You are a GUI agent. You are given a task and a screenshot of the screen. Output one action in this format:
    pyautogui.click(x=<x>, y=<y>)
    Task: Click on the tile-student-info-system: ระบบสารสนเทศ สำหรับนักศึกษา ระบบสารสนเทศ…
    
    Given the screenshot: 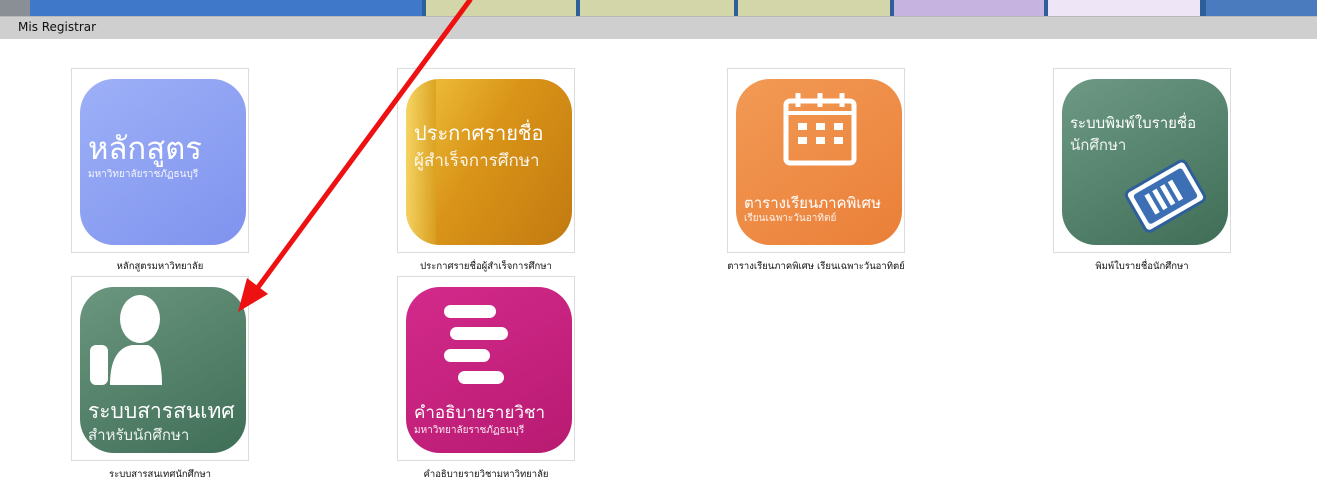 What is the action you would take?
    pyautogui.click(x=160, y=378)
    